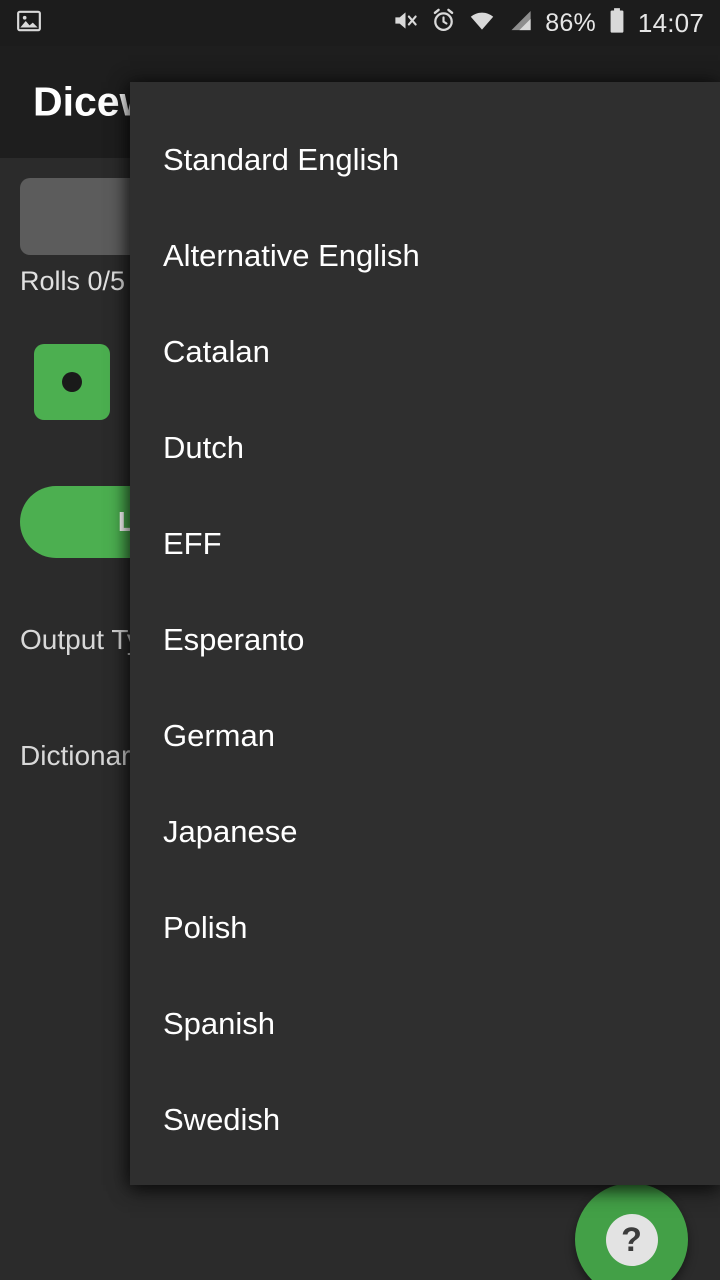  Describe the element at coordinates (221, 1120) in the screenshot. I see `menu-item-swedish: Swedish` at that location.